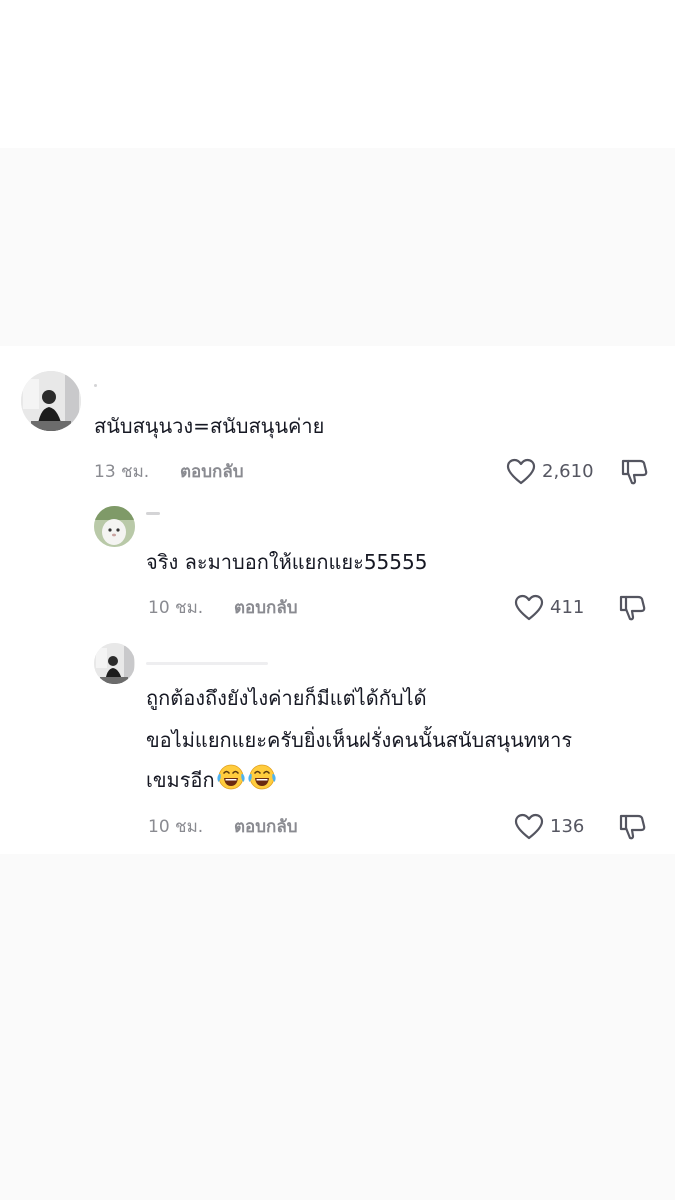 Image resolution: width=675 pixels, height=1200 pixels. What do you see at coordinates (401, 608) in the screenshot?
I see `comment-meta-row: 10 ชม. ตอบกลับ 411` at bounding box center [401, 608].